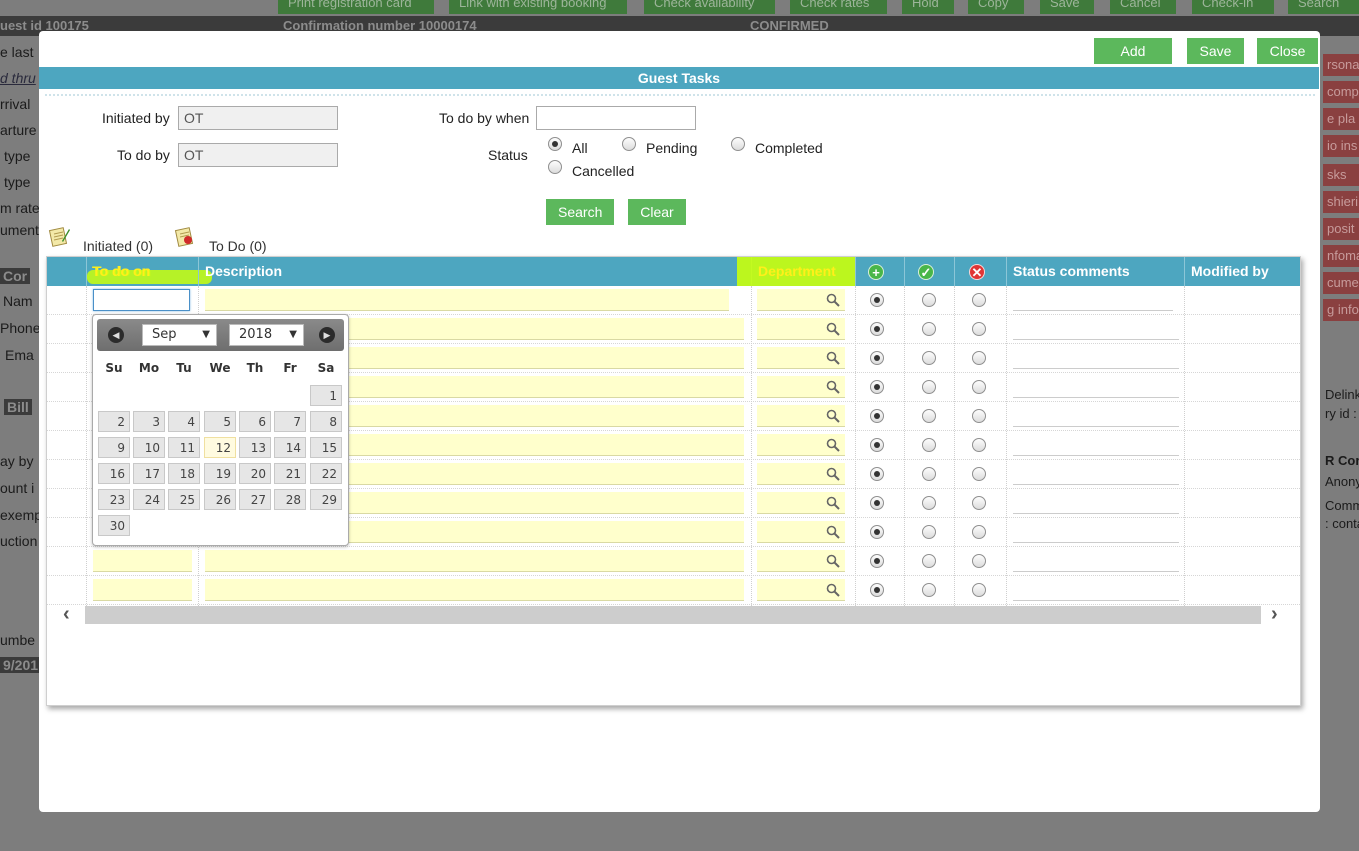 This screenshot has height=851, width=1359. What do you see at coordinates (149, 473) in the screenshot?
I see `calendar-day: 17` at bounding box center [149, 473].